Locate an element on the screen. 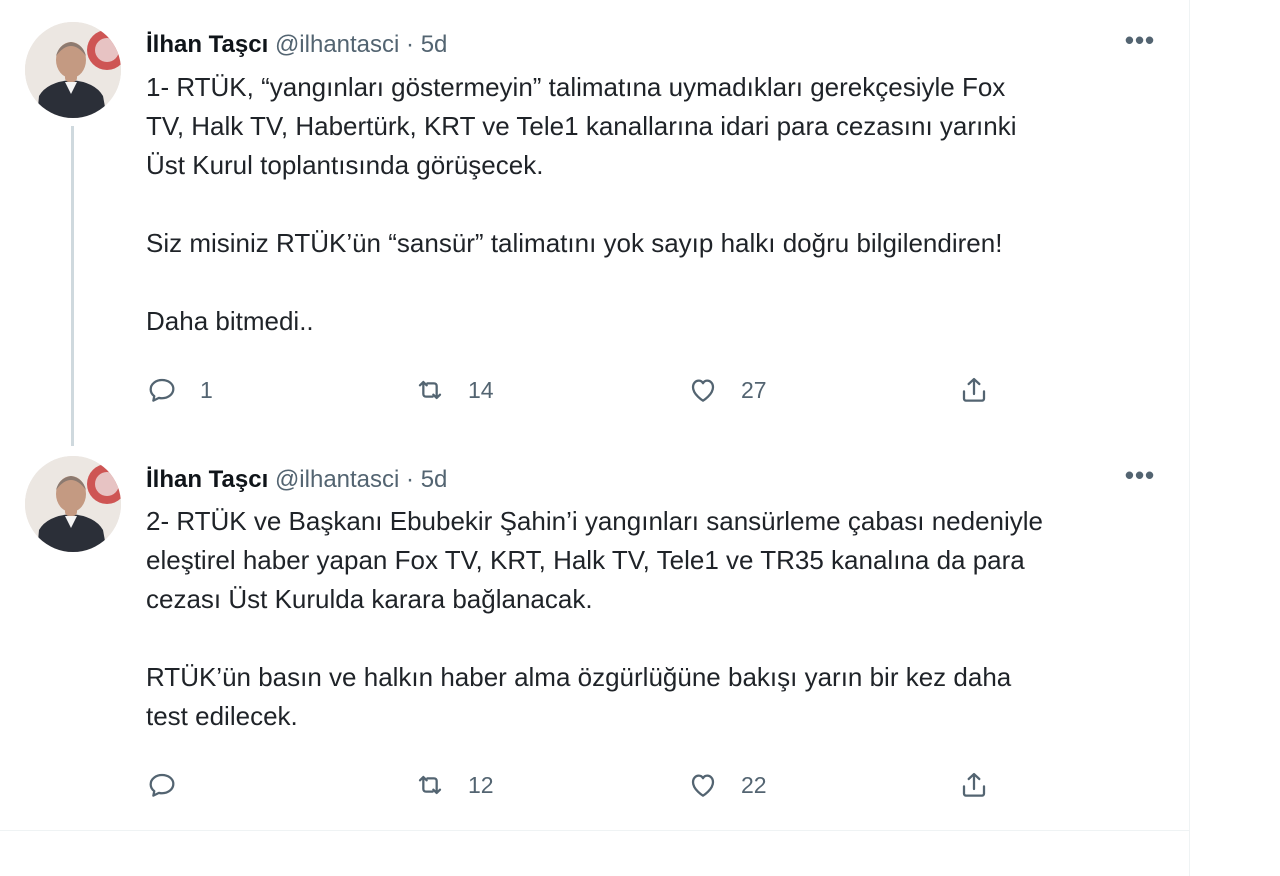 This screenshot has width=1280, height=876. like-button: 22 is located at coordinates (727, 785).